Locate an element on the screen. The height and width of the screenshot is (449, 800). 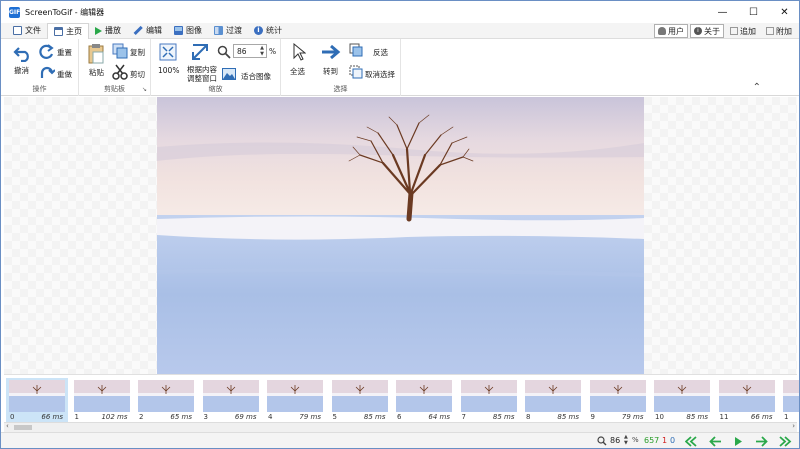
redo-label: 重置 is located at coordinates (64, 52).